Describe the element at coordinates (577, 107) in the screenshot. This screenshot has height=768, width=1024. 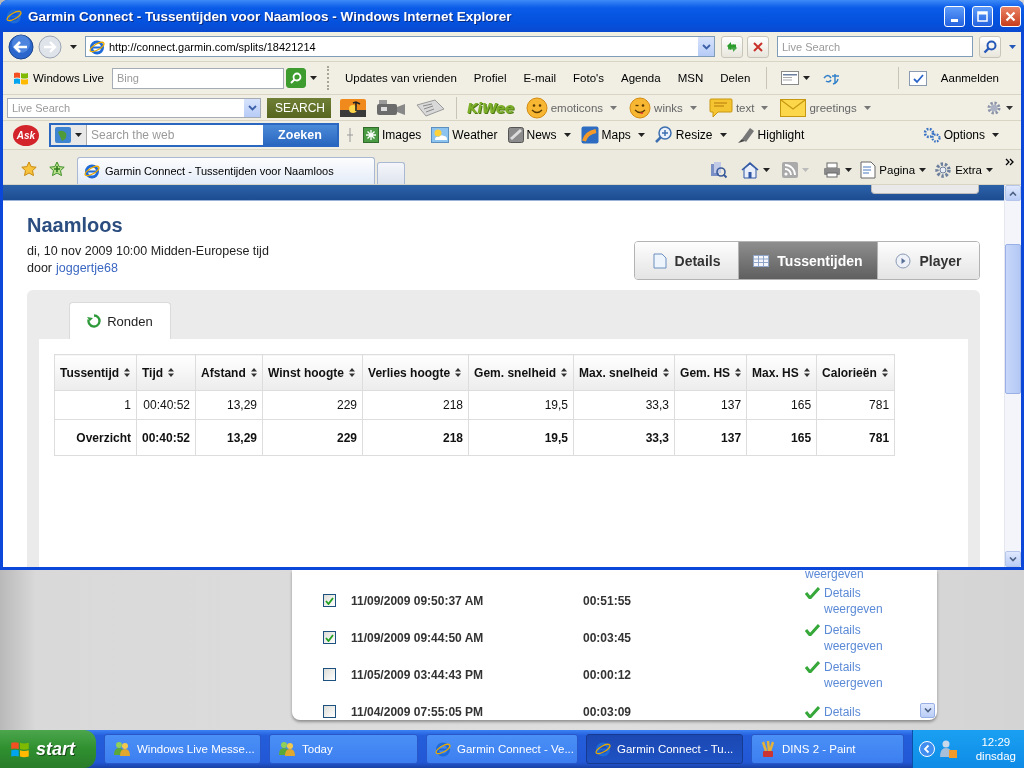
I see `toolbar-button: emoticons` at that location.